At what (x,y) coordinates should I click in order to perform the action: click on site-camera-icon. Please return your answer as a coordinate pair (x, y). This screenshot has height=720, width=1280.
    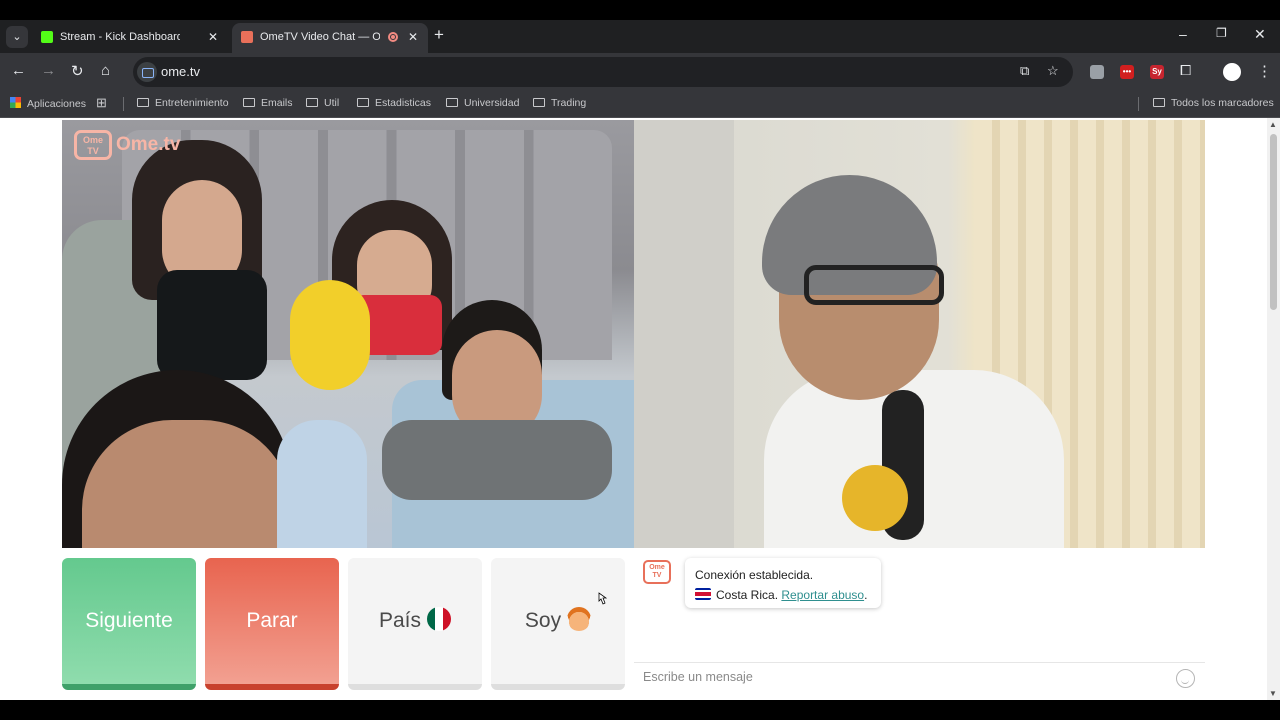
    Looking at the image, I should click on (147, 72).